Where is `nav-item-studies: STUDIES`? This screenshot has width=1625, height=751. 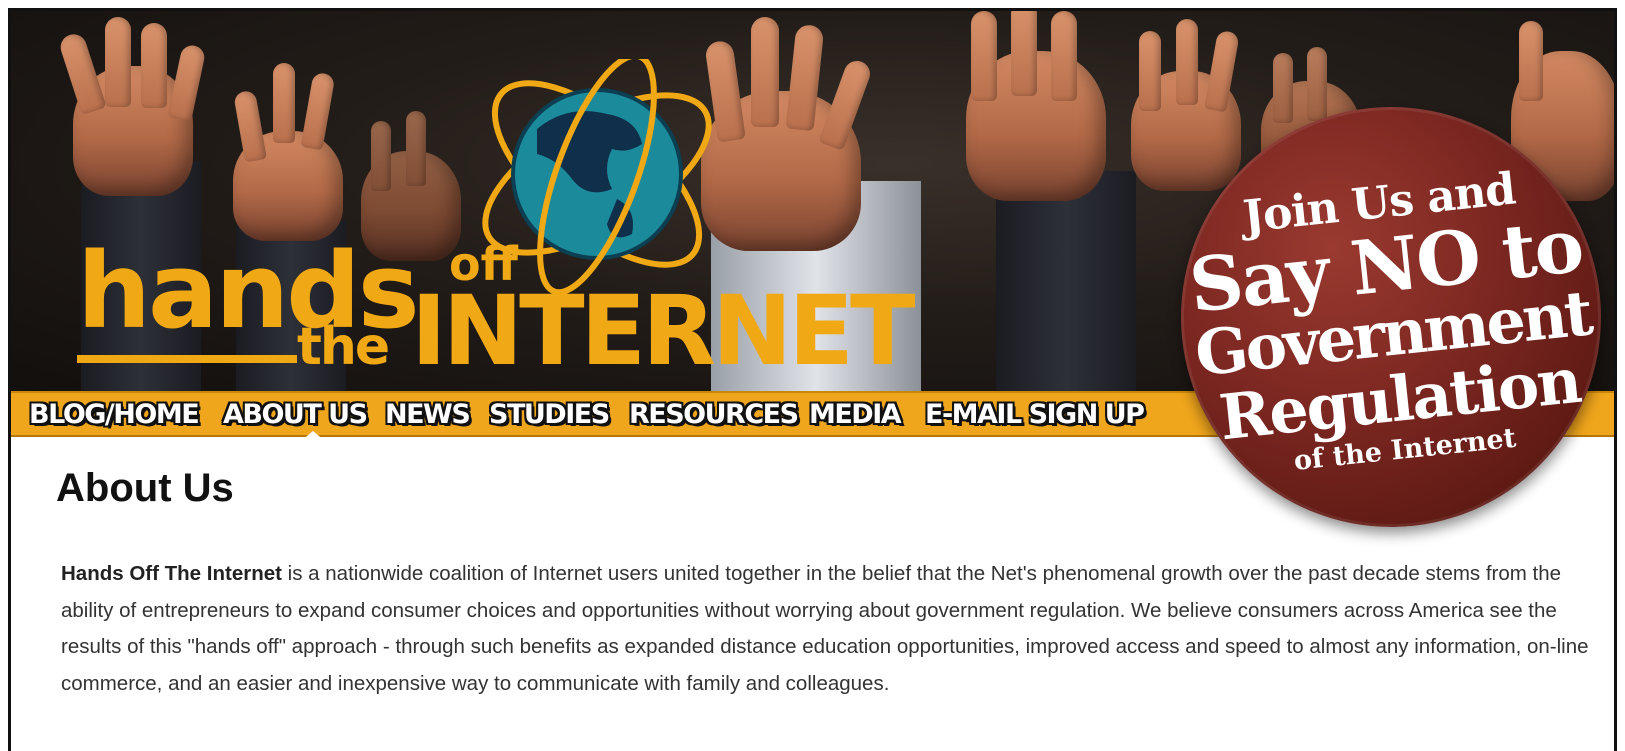 nav-item-studies: STUDIES is located at coordinates (549, 415).